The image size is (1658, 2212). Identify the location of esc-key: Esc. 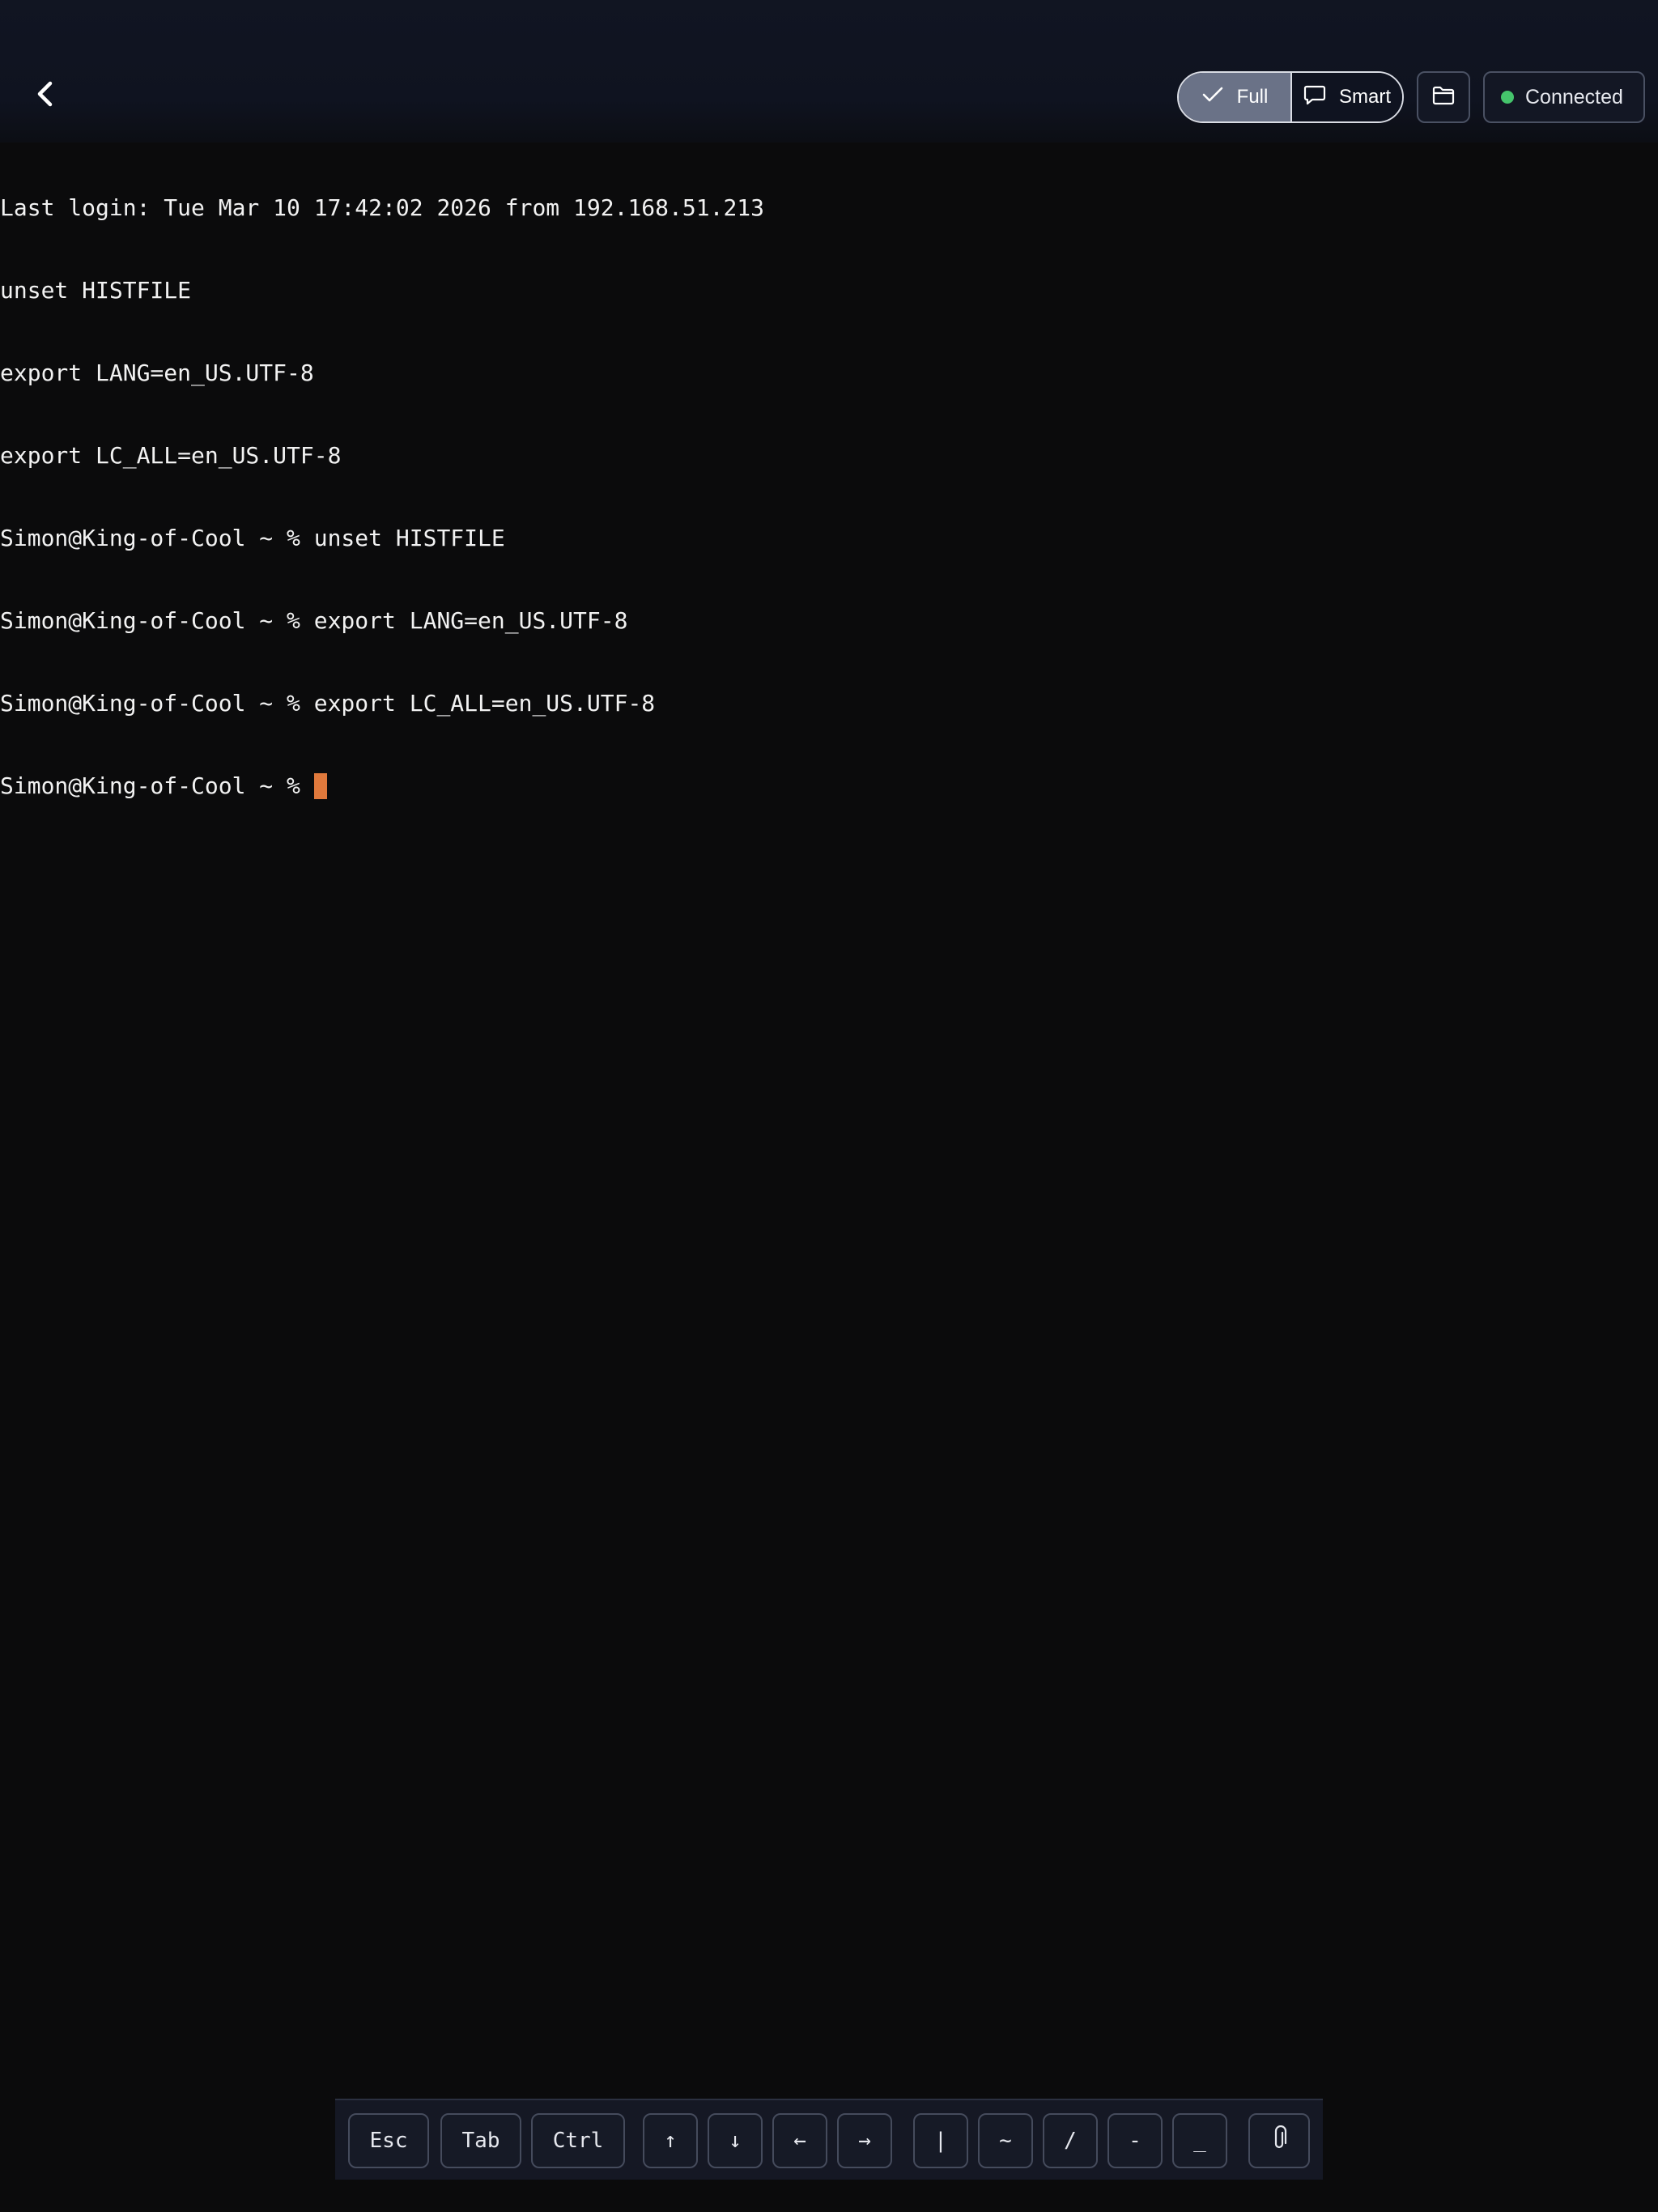
(388, 2140).